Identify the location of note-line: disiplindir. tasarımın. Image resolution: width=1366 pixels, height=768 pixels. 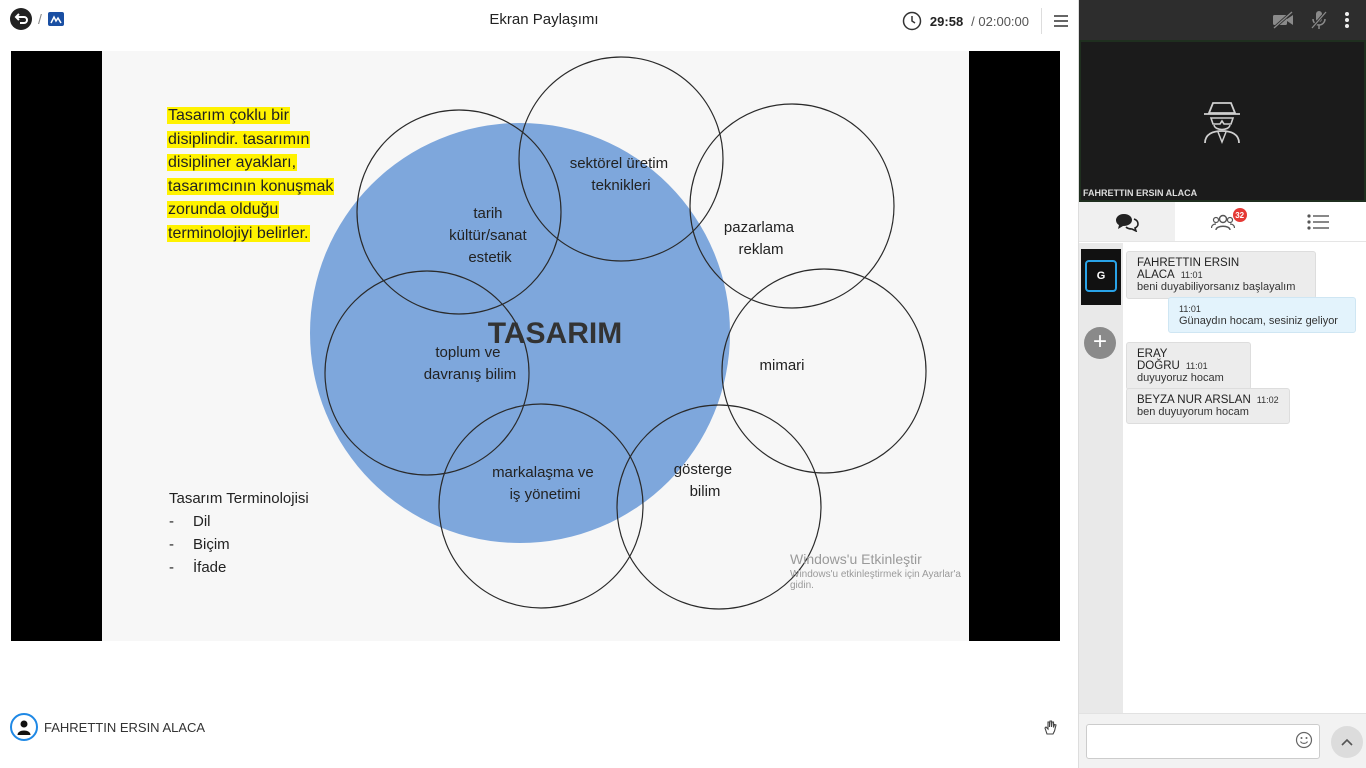
(239, 139).